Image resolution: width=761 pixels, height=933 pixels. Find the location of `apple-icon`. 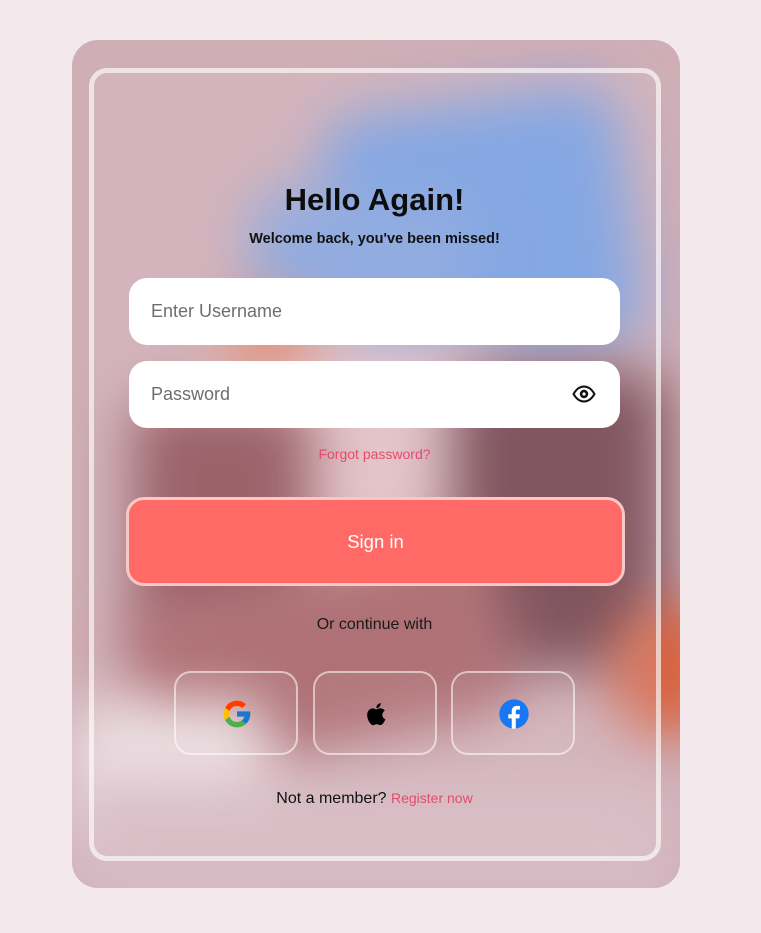

apple-icon is located at coordinates (376, 714).